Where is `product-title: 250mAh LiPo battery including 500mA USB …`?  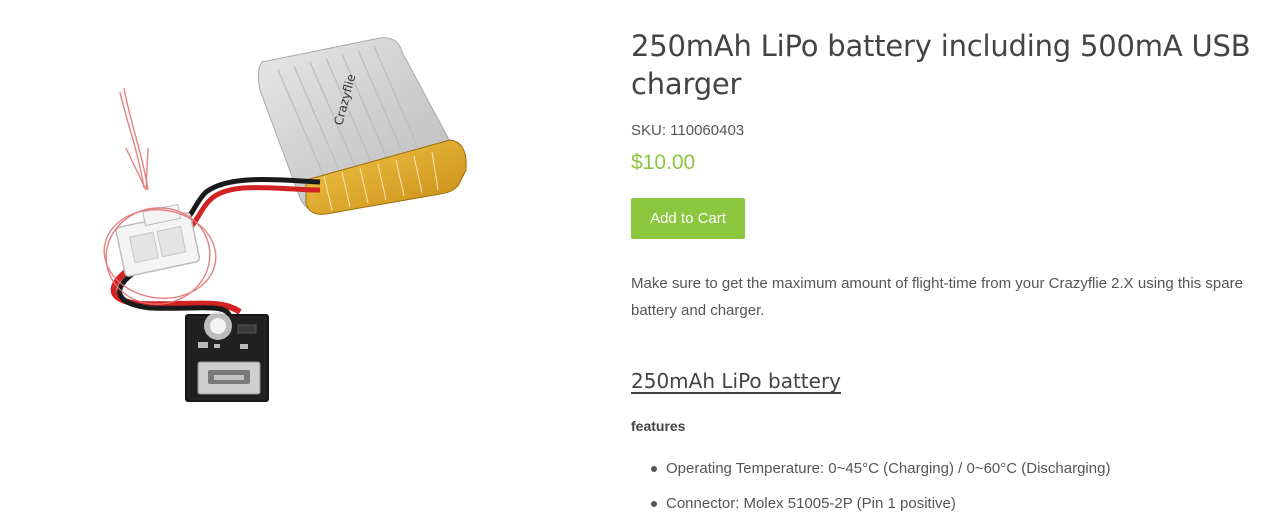 product-title: 250mAh LiPo battery including 500mA USB … is located at coordinates (941, 65).